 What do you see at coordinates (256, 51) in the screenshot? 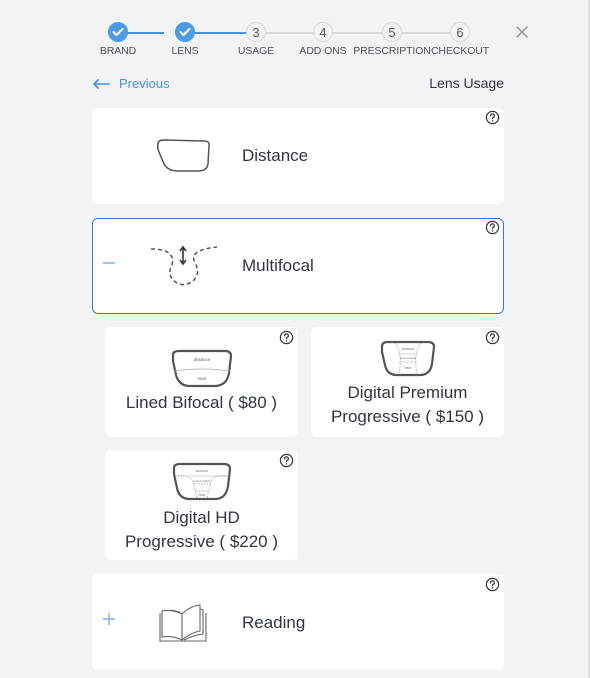
I see `step-label: USAGE` at bounding box center [256, 51].